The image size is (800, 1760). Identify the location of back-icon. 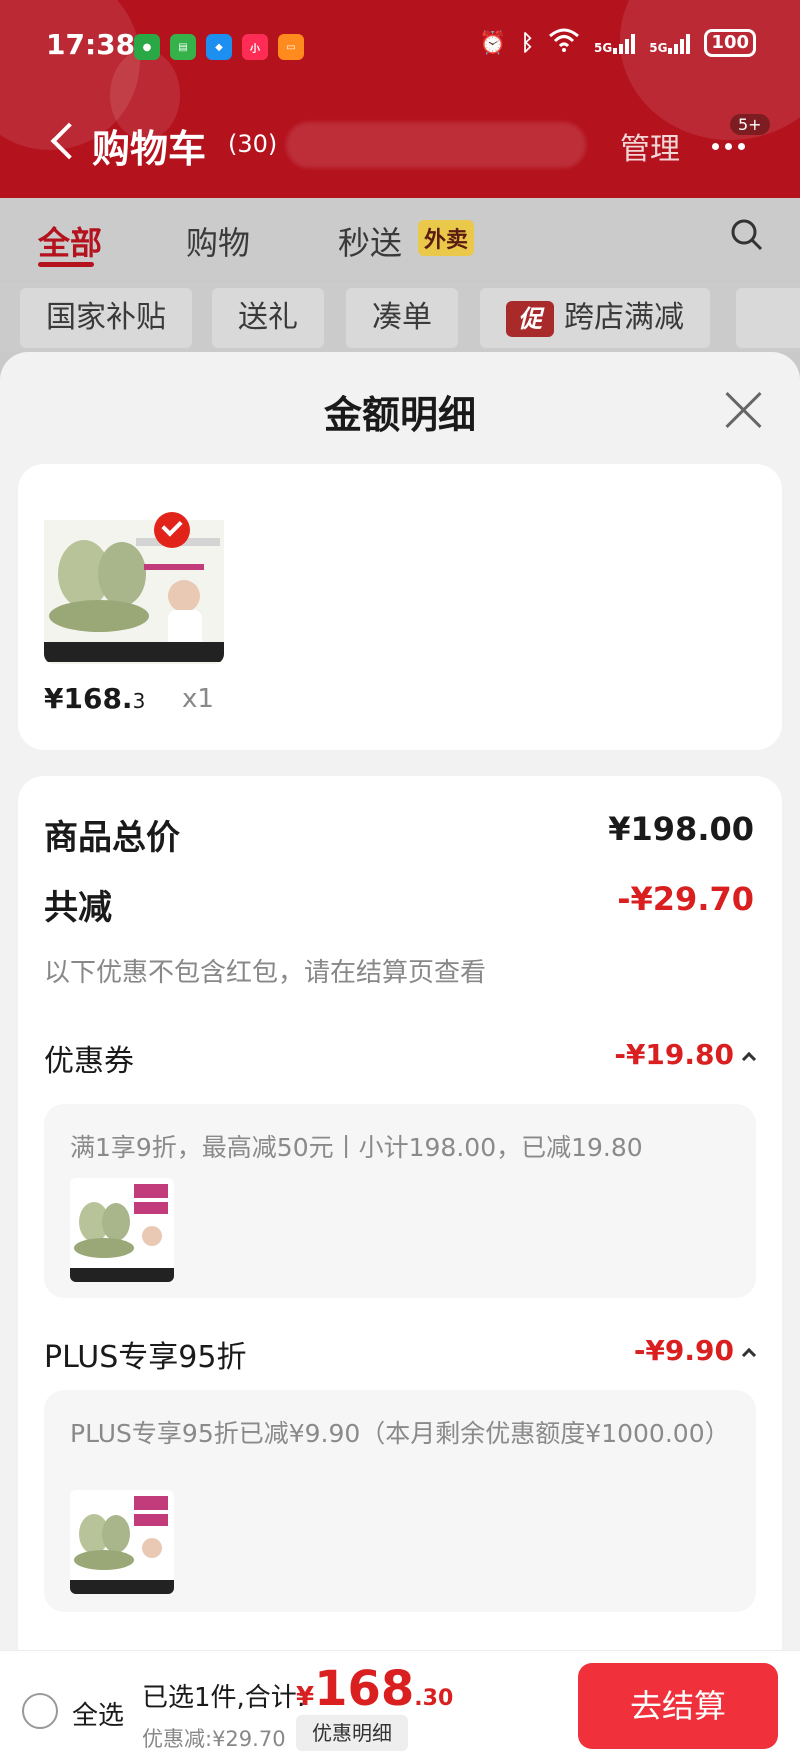
(64, 143).